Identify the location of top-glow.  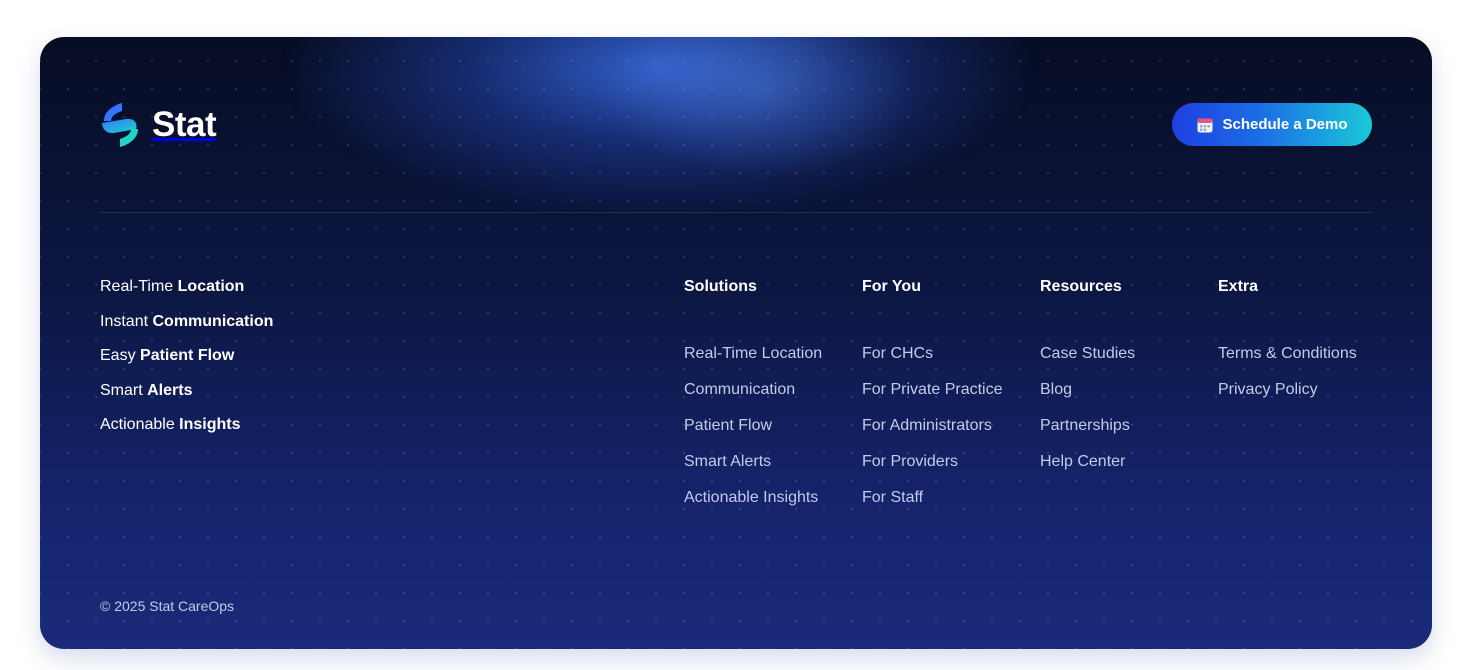
(660, 127).